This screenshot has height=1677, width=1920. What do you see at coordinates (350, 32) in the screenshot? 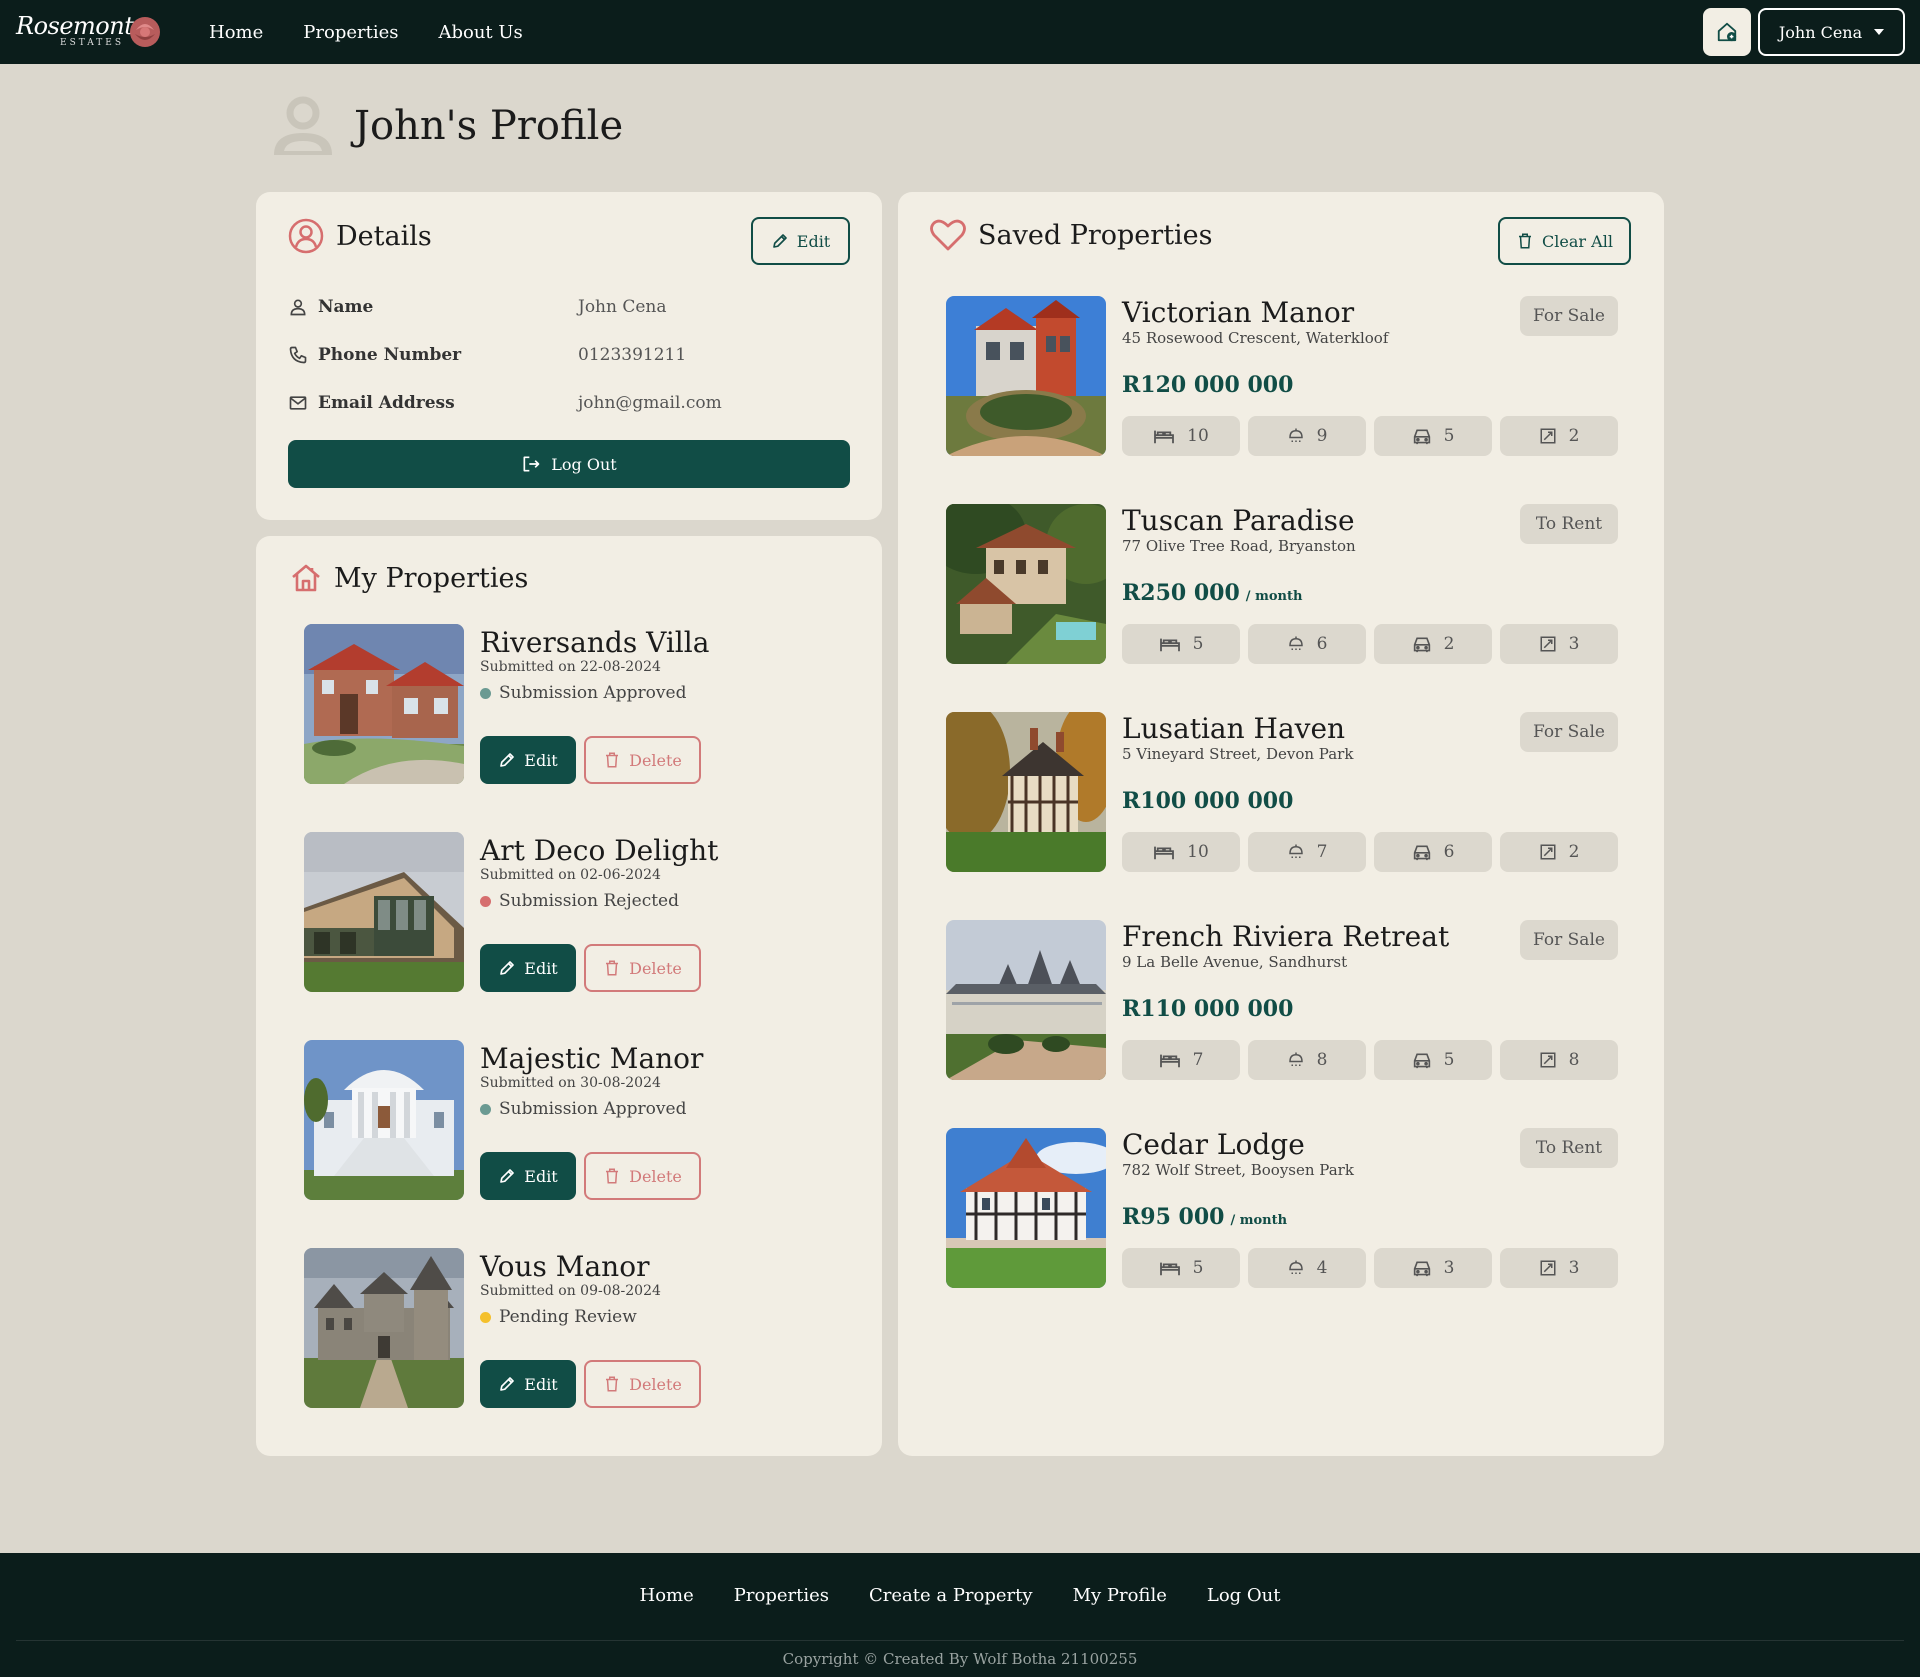
I see `nav-link-properties: Properties` at bounding box center [350, 32].